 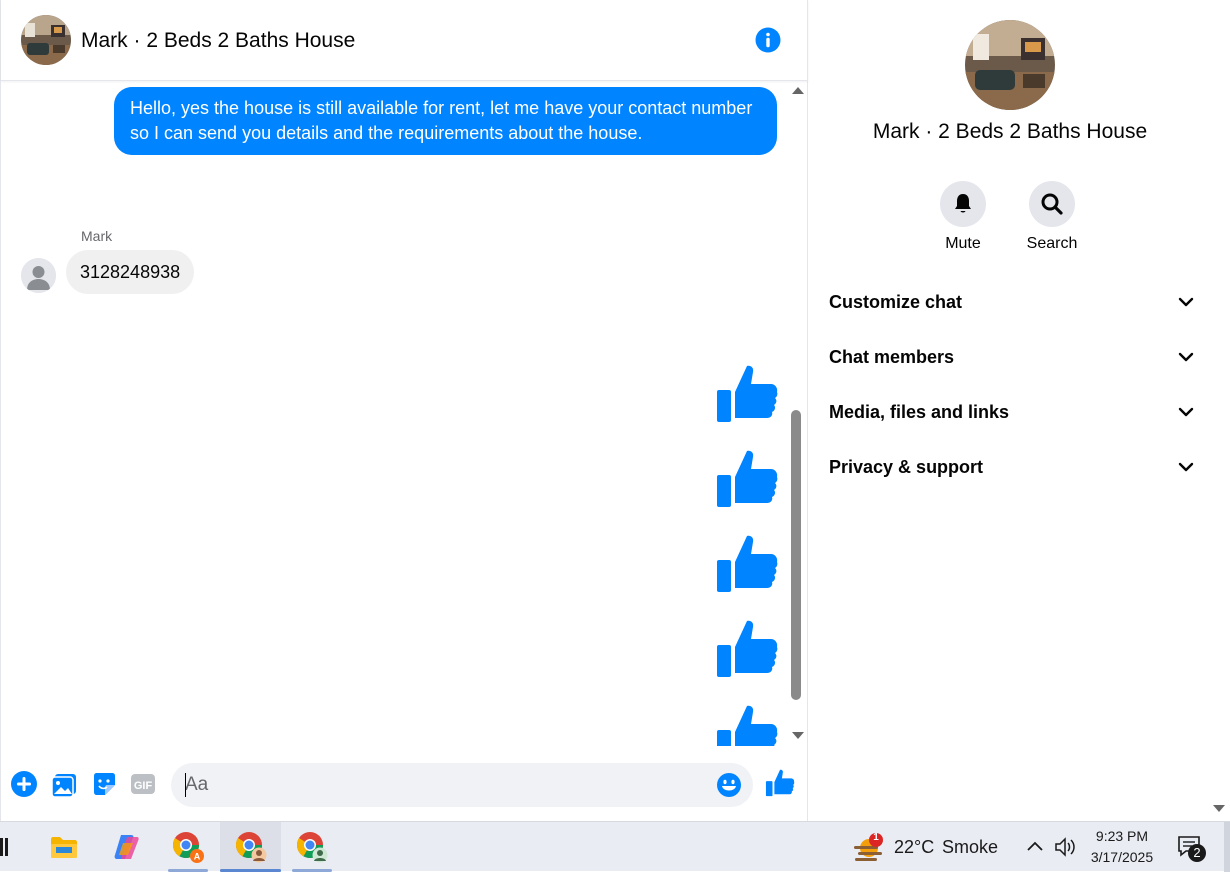 I want to click on notification-count-badge: 2, so click(x=1197, y=853).